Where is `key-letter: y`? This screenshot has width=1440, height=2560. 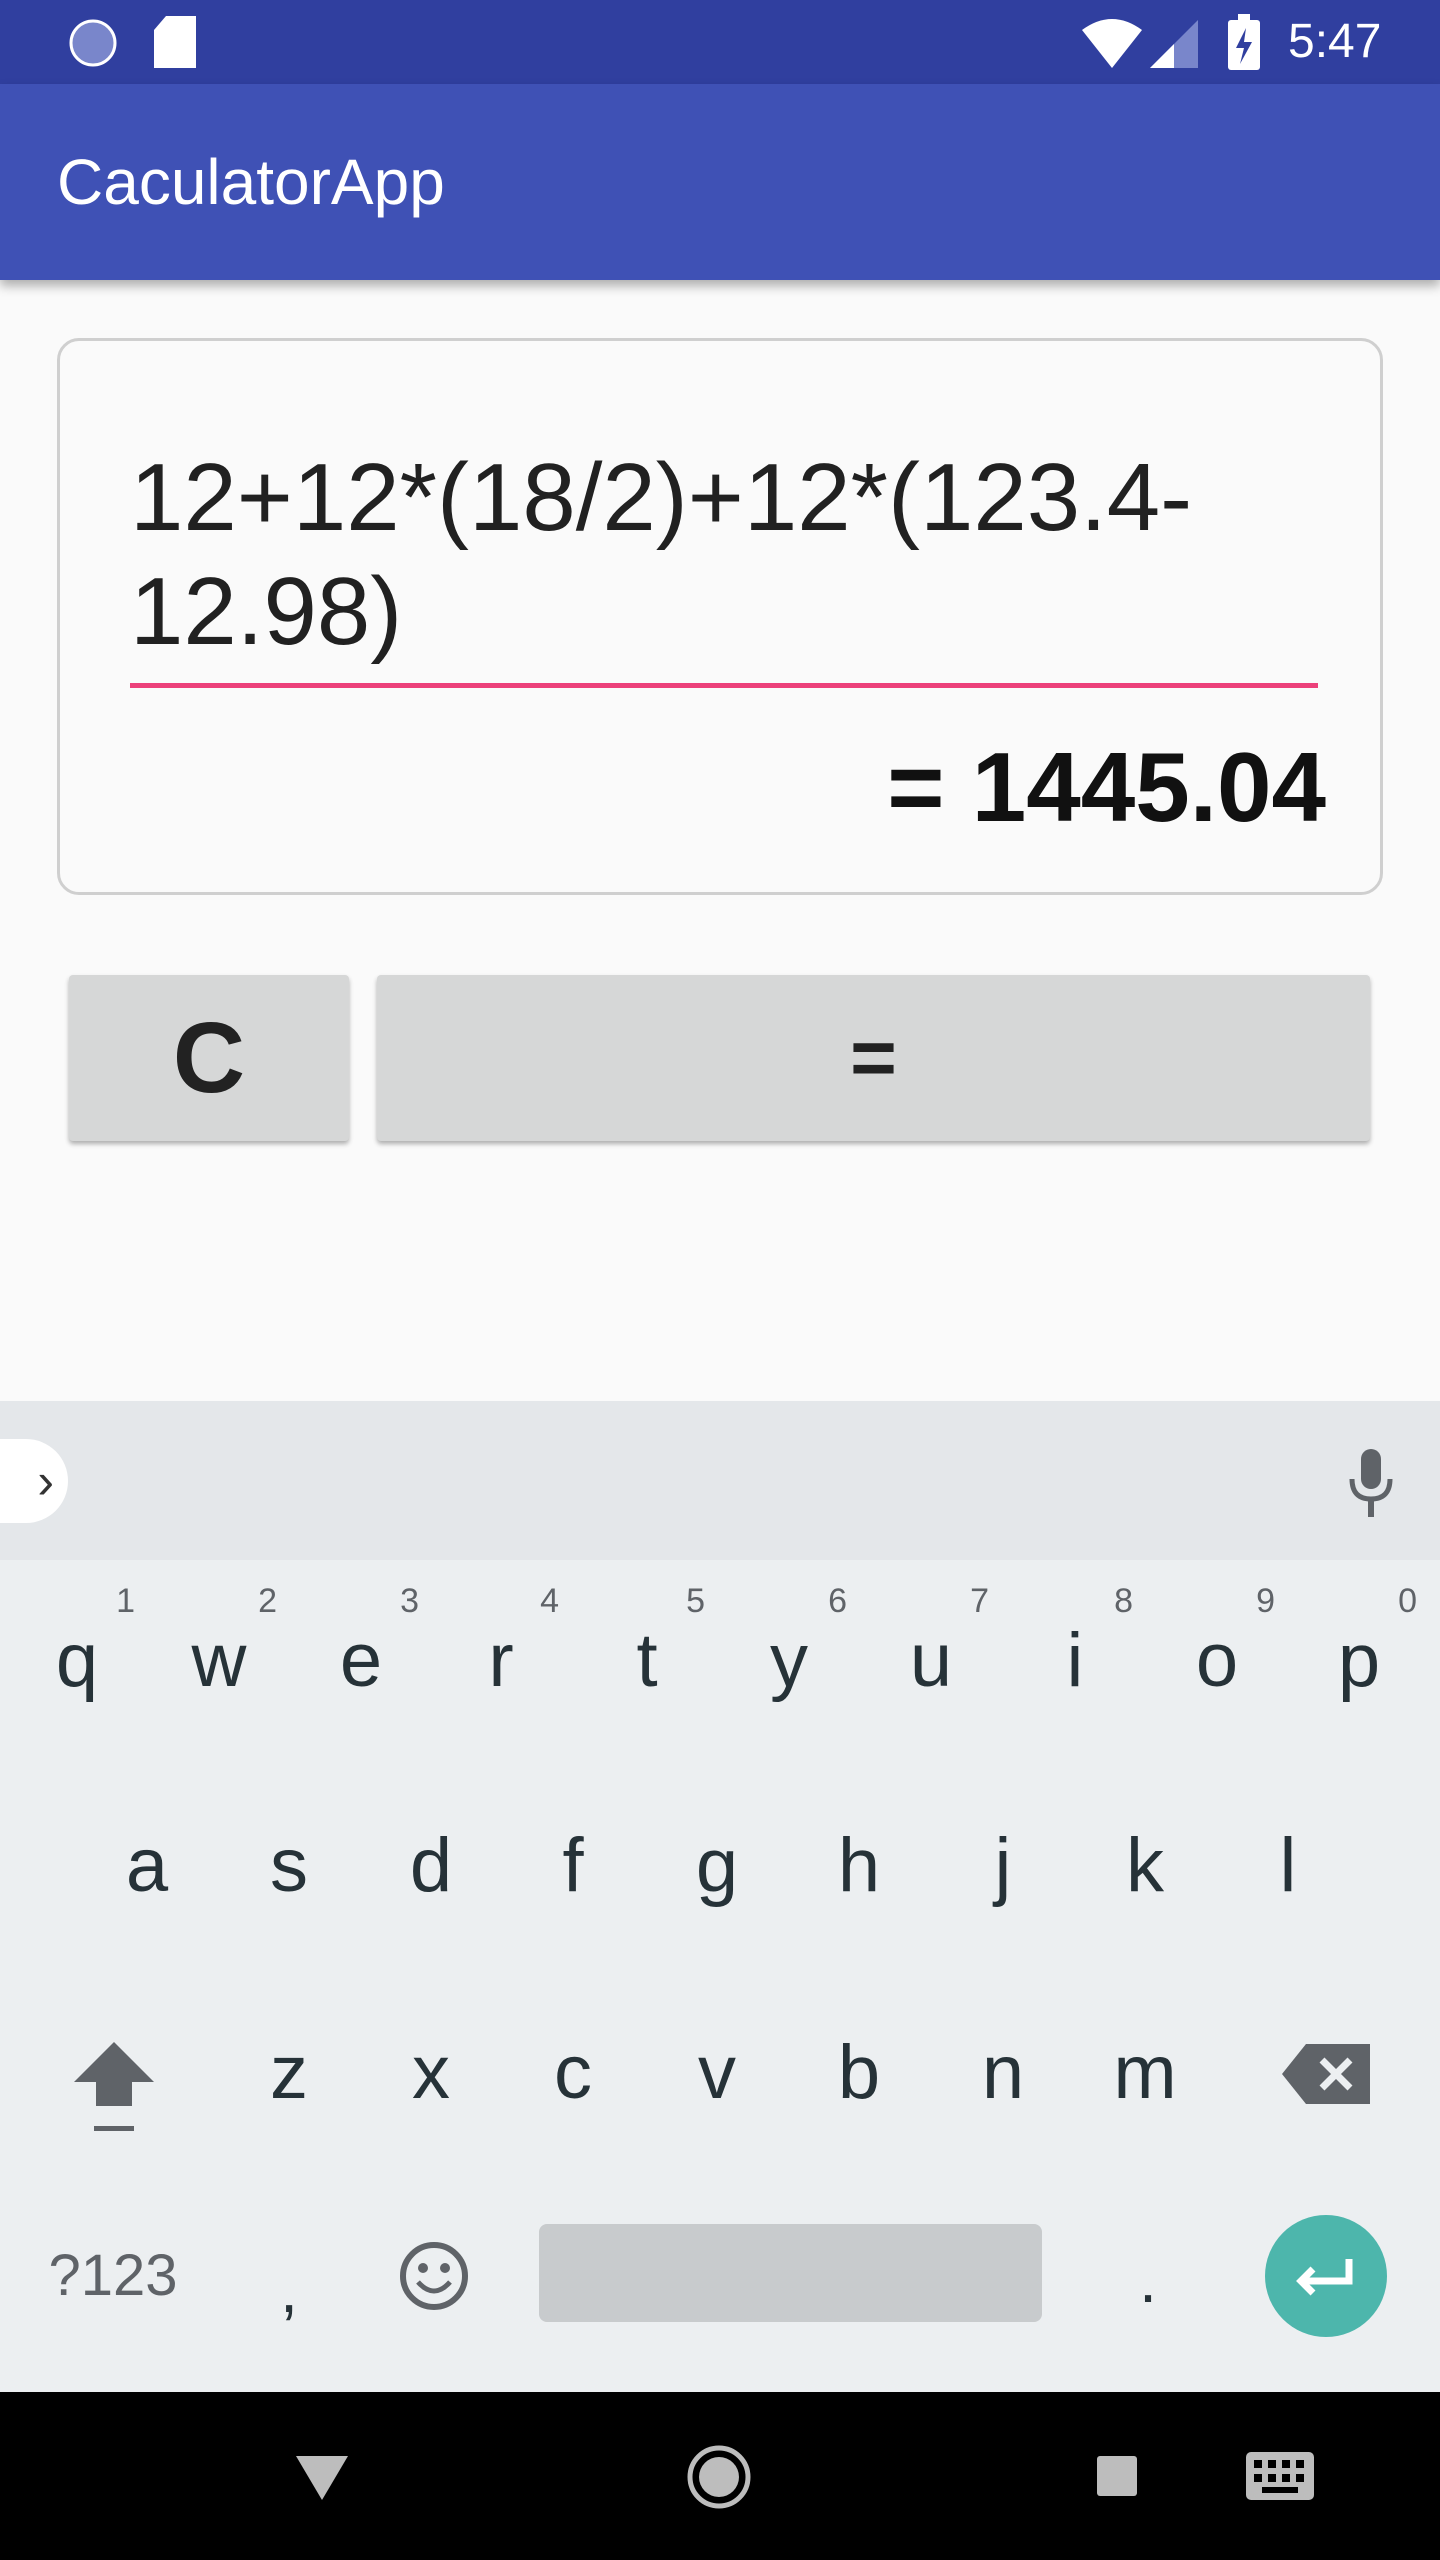 key-letter: y is located at coordinates (789, 1660).